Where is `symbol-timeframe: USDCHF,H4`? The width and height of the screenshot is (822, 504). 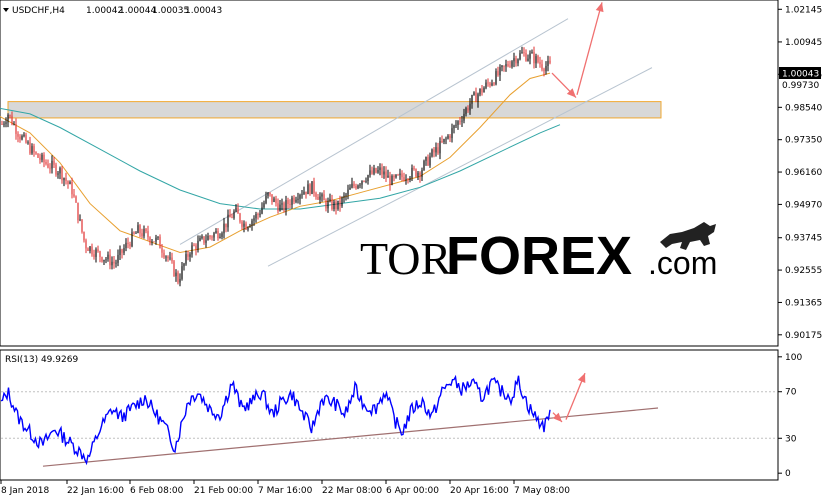 symbol-timeframe: USDCHF,H4 is located at coordinates (38, 11).